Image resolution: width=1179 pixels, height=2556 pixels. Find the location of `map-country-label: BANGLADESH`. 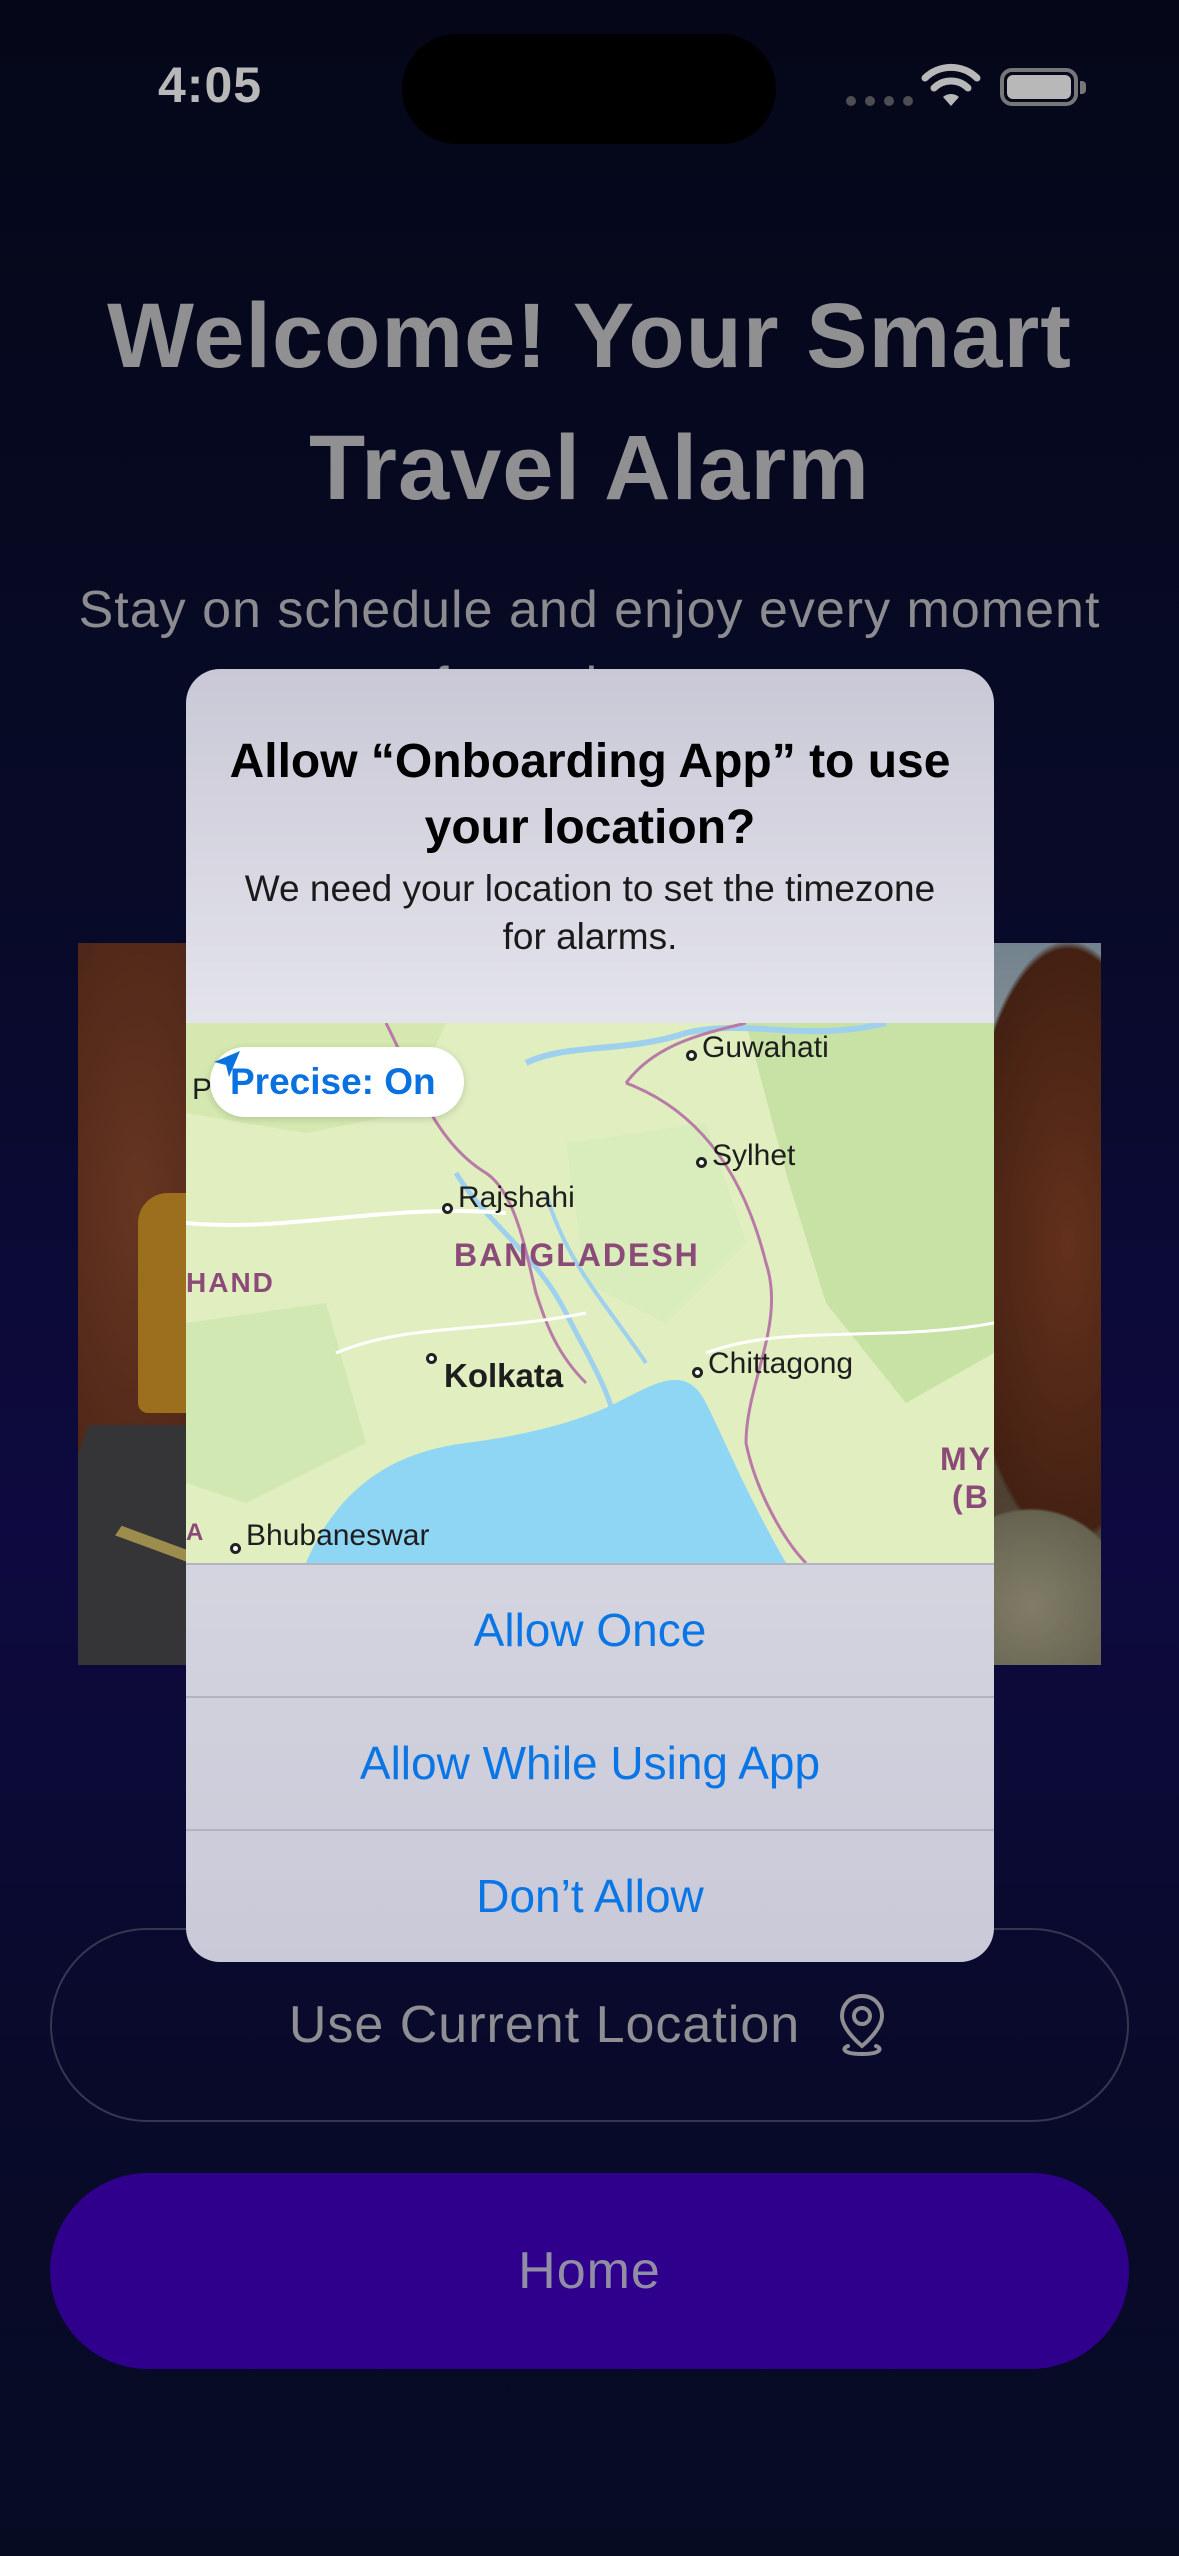

map-country-label: BANGLADESH is located at coordinates (577, 1255).